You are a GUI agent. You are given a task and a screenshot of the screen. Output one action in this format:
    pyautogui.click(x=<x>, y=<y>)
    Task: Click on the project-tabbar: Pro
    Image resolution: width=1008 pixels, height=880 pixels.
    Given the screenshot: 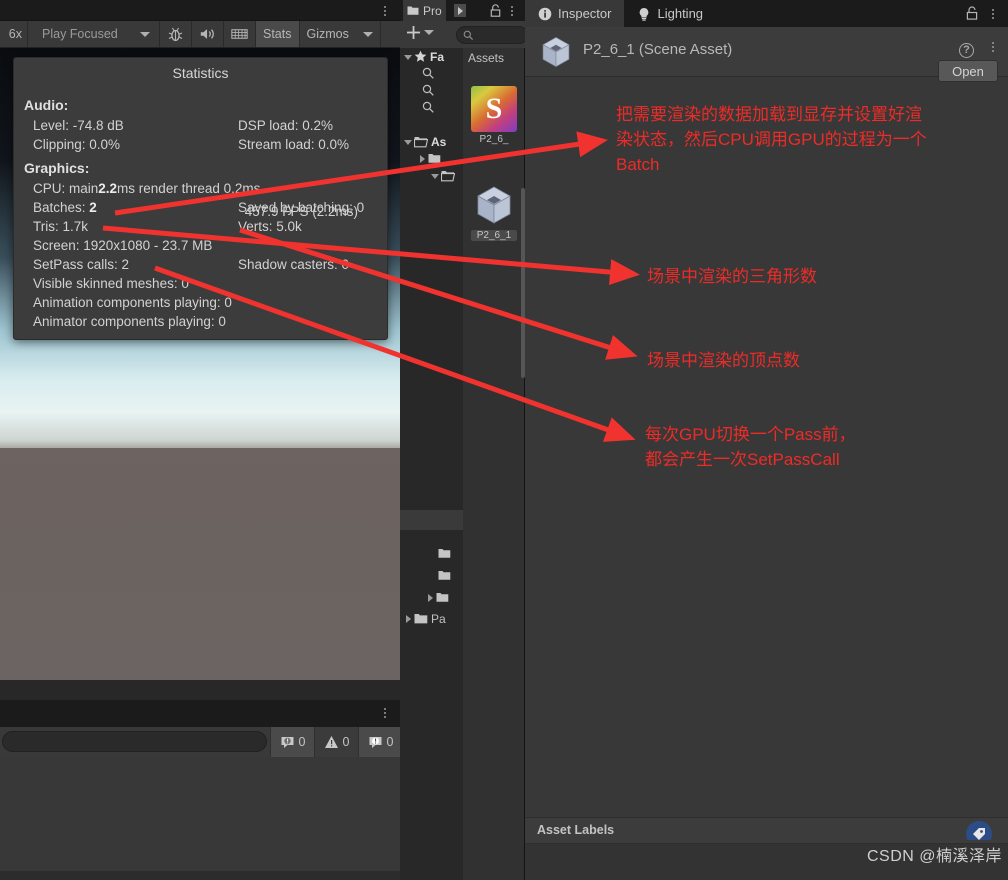 What is the action you would take?
    pyautogui.click(x=462, y=10)
    